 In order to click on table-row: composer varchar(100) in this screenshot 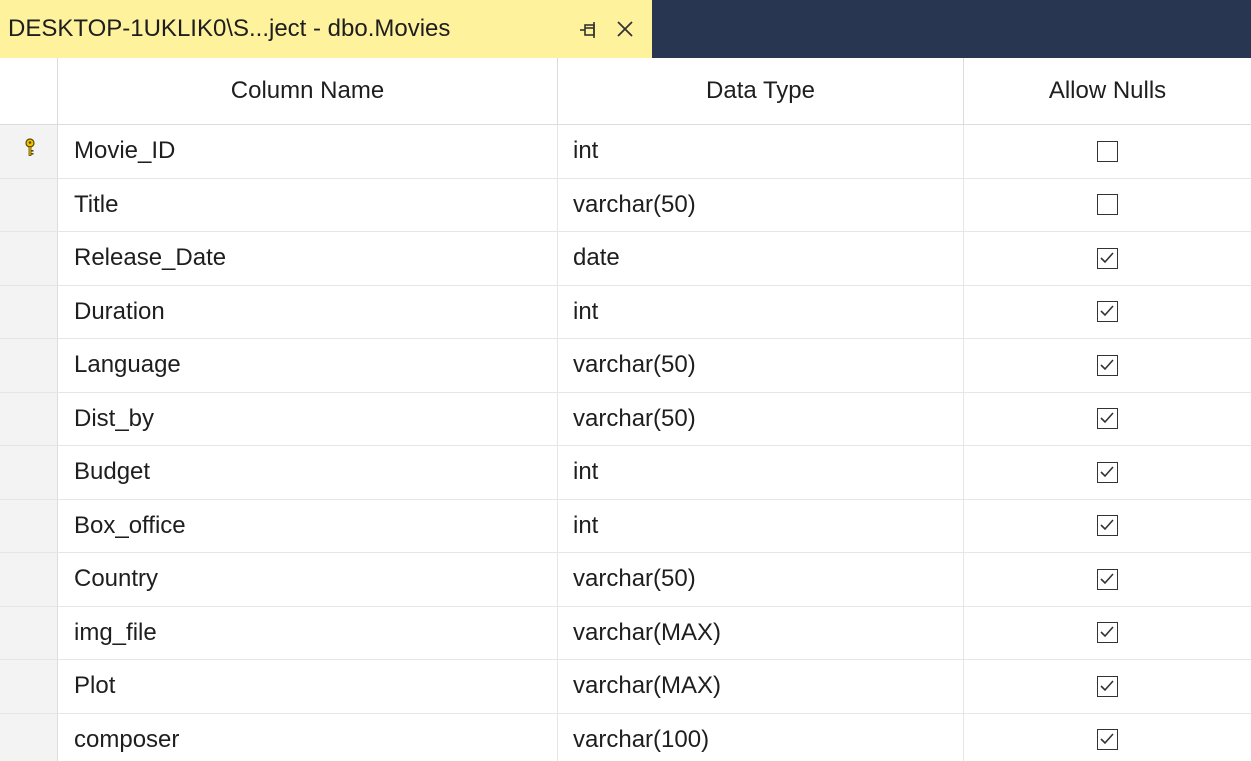, I will do `click(625, 737)`.